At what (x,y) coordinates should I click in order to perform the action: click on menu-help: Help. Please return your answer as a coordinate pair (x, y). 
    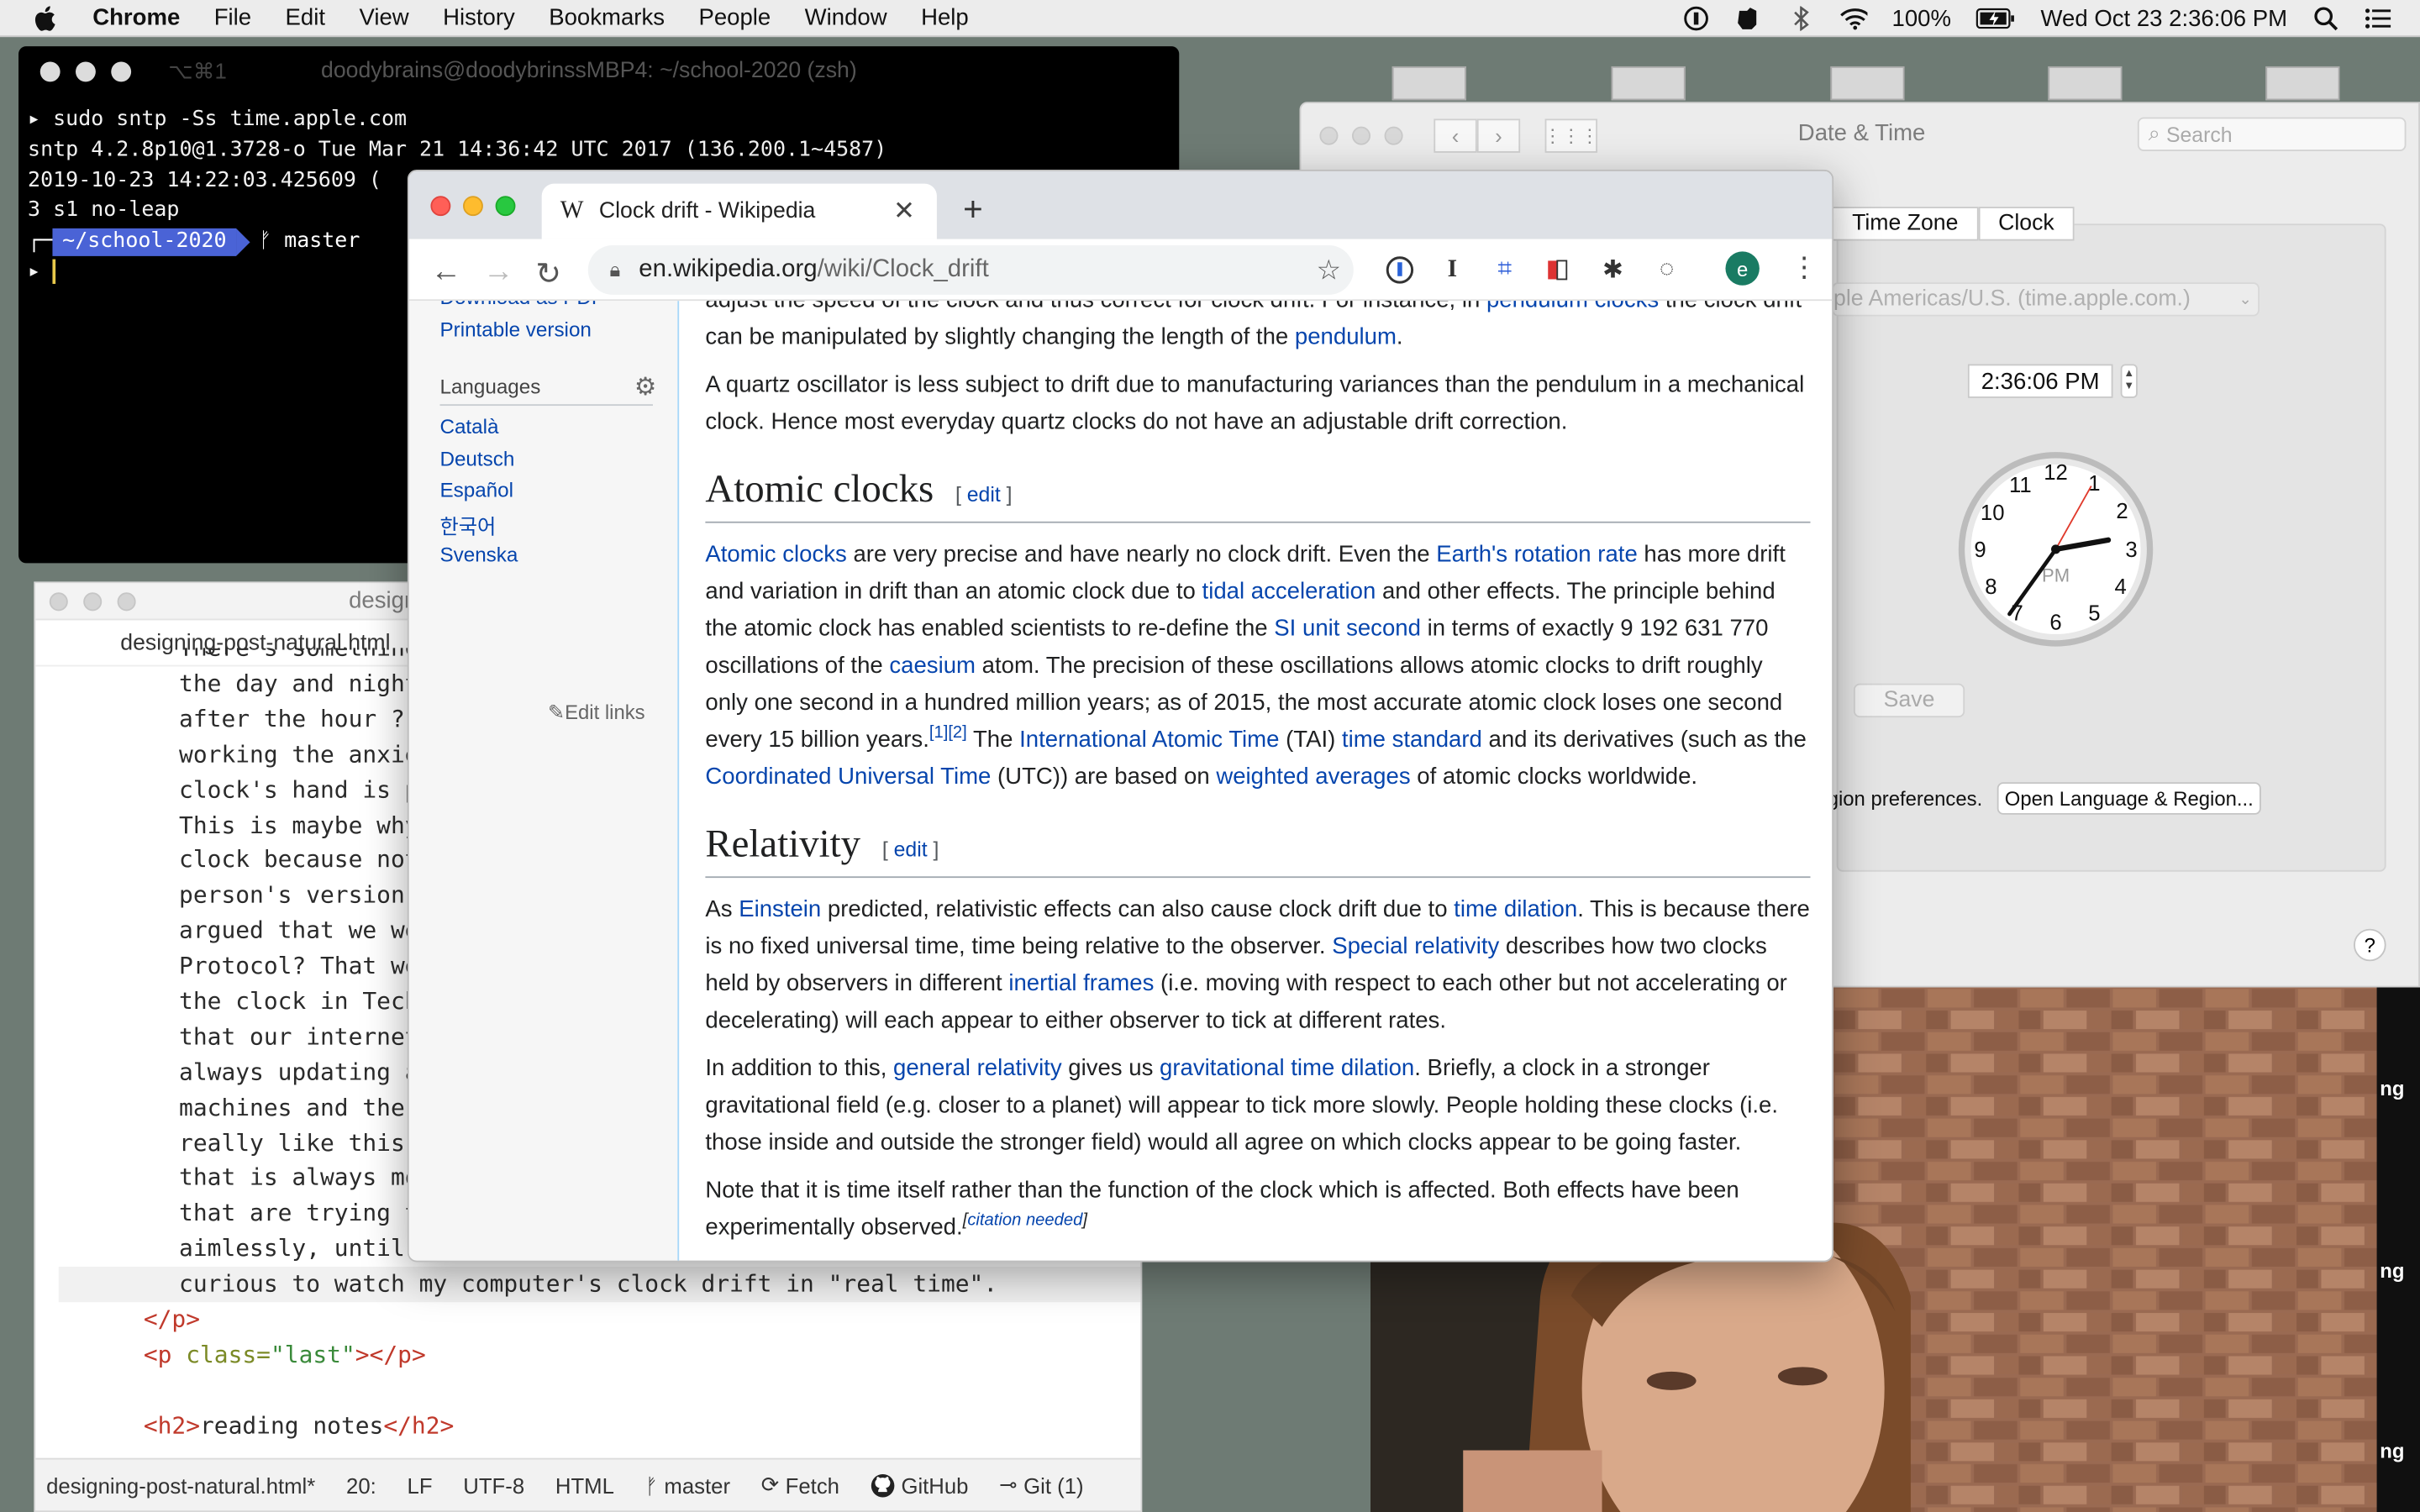
    Looking at the image, I should click on (945, 18).